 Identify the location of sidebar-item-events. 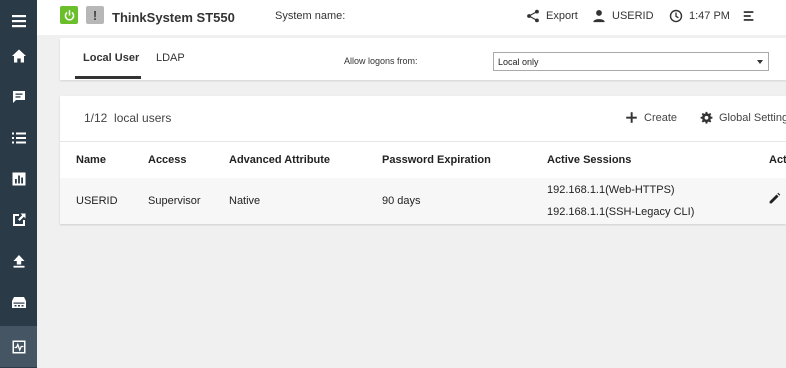
(18, 96).